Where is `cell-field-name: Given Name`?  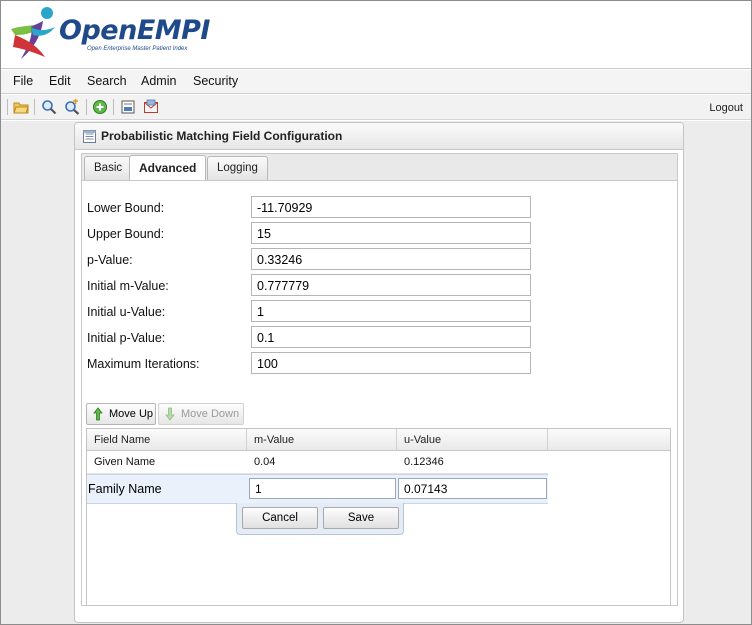
cell-field-name: Given Name is located at coordinates (125, 462).